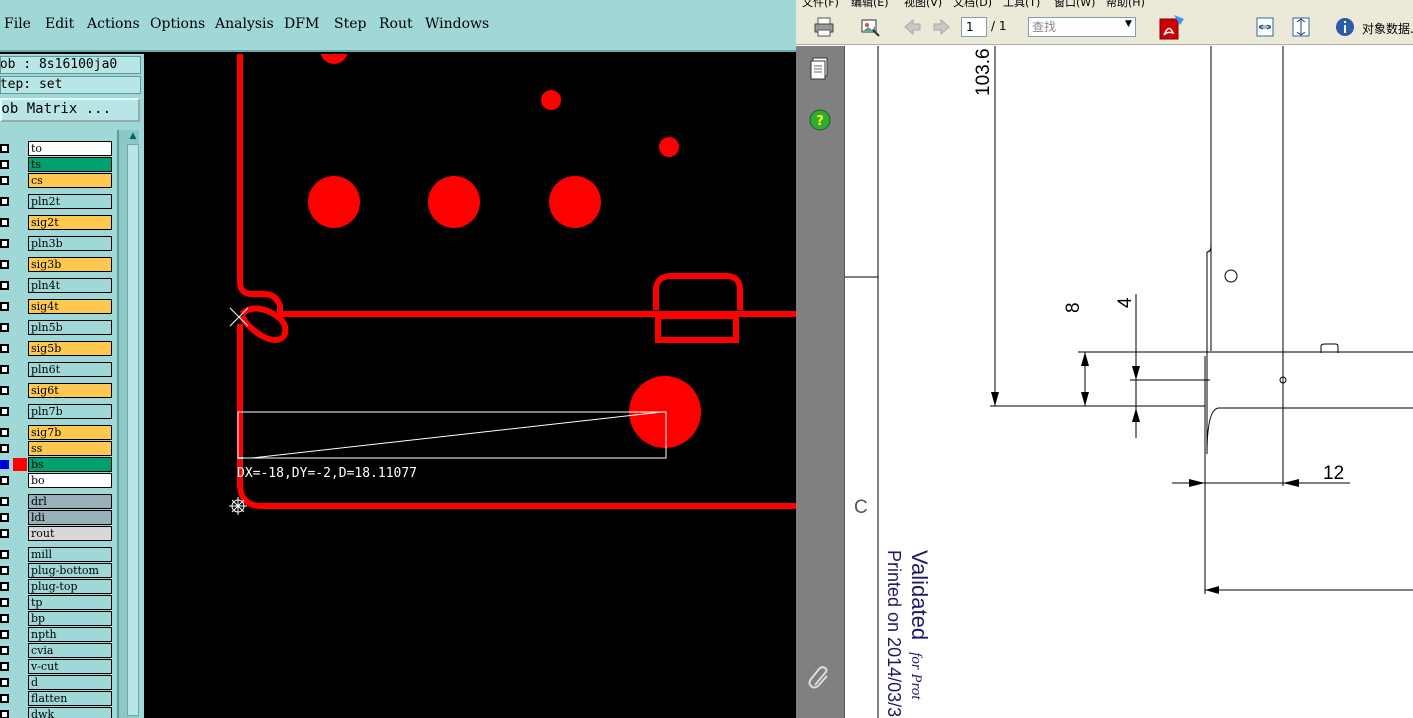 This screenshot has width=1413, height=718. I want to click on layer-row: v-cut, so click(57, 666).